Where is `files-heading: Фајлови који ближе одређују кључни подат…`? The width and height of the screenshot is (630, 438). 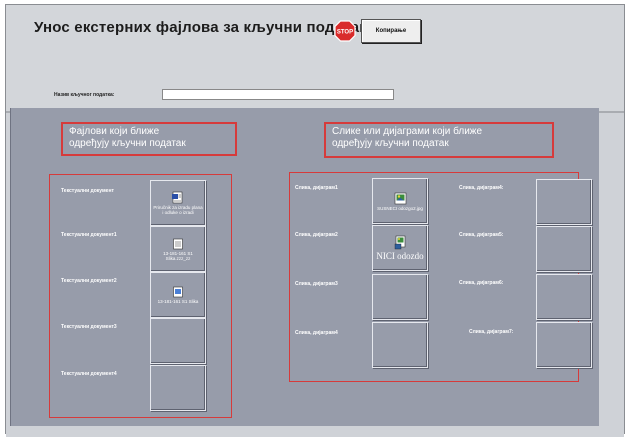
files-heading: Фајлови који ближе одређују кључни подат… is located at coordinates (149, 139).